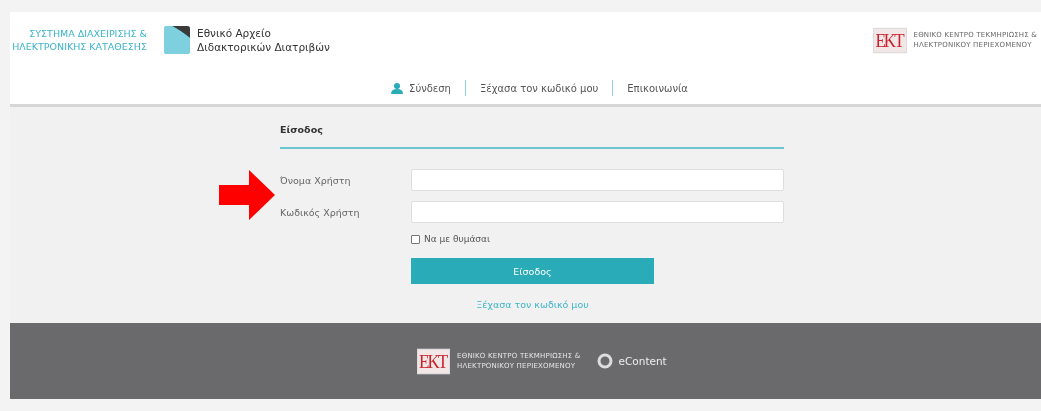  What do you see at coordinates (657, 88) in the screenshot?
I see `nav-link: Επικοινωνία` at bounding box center [657, 88].